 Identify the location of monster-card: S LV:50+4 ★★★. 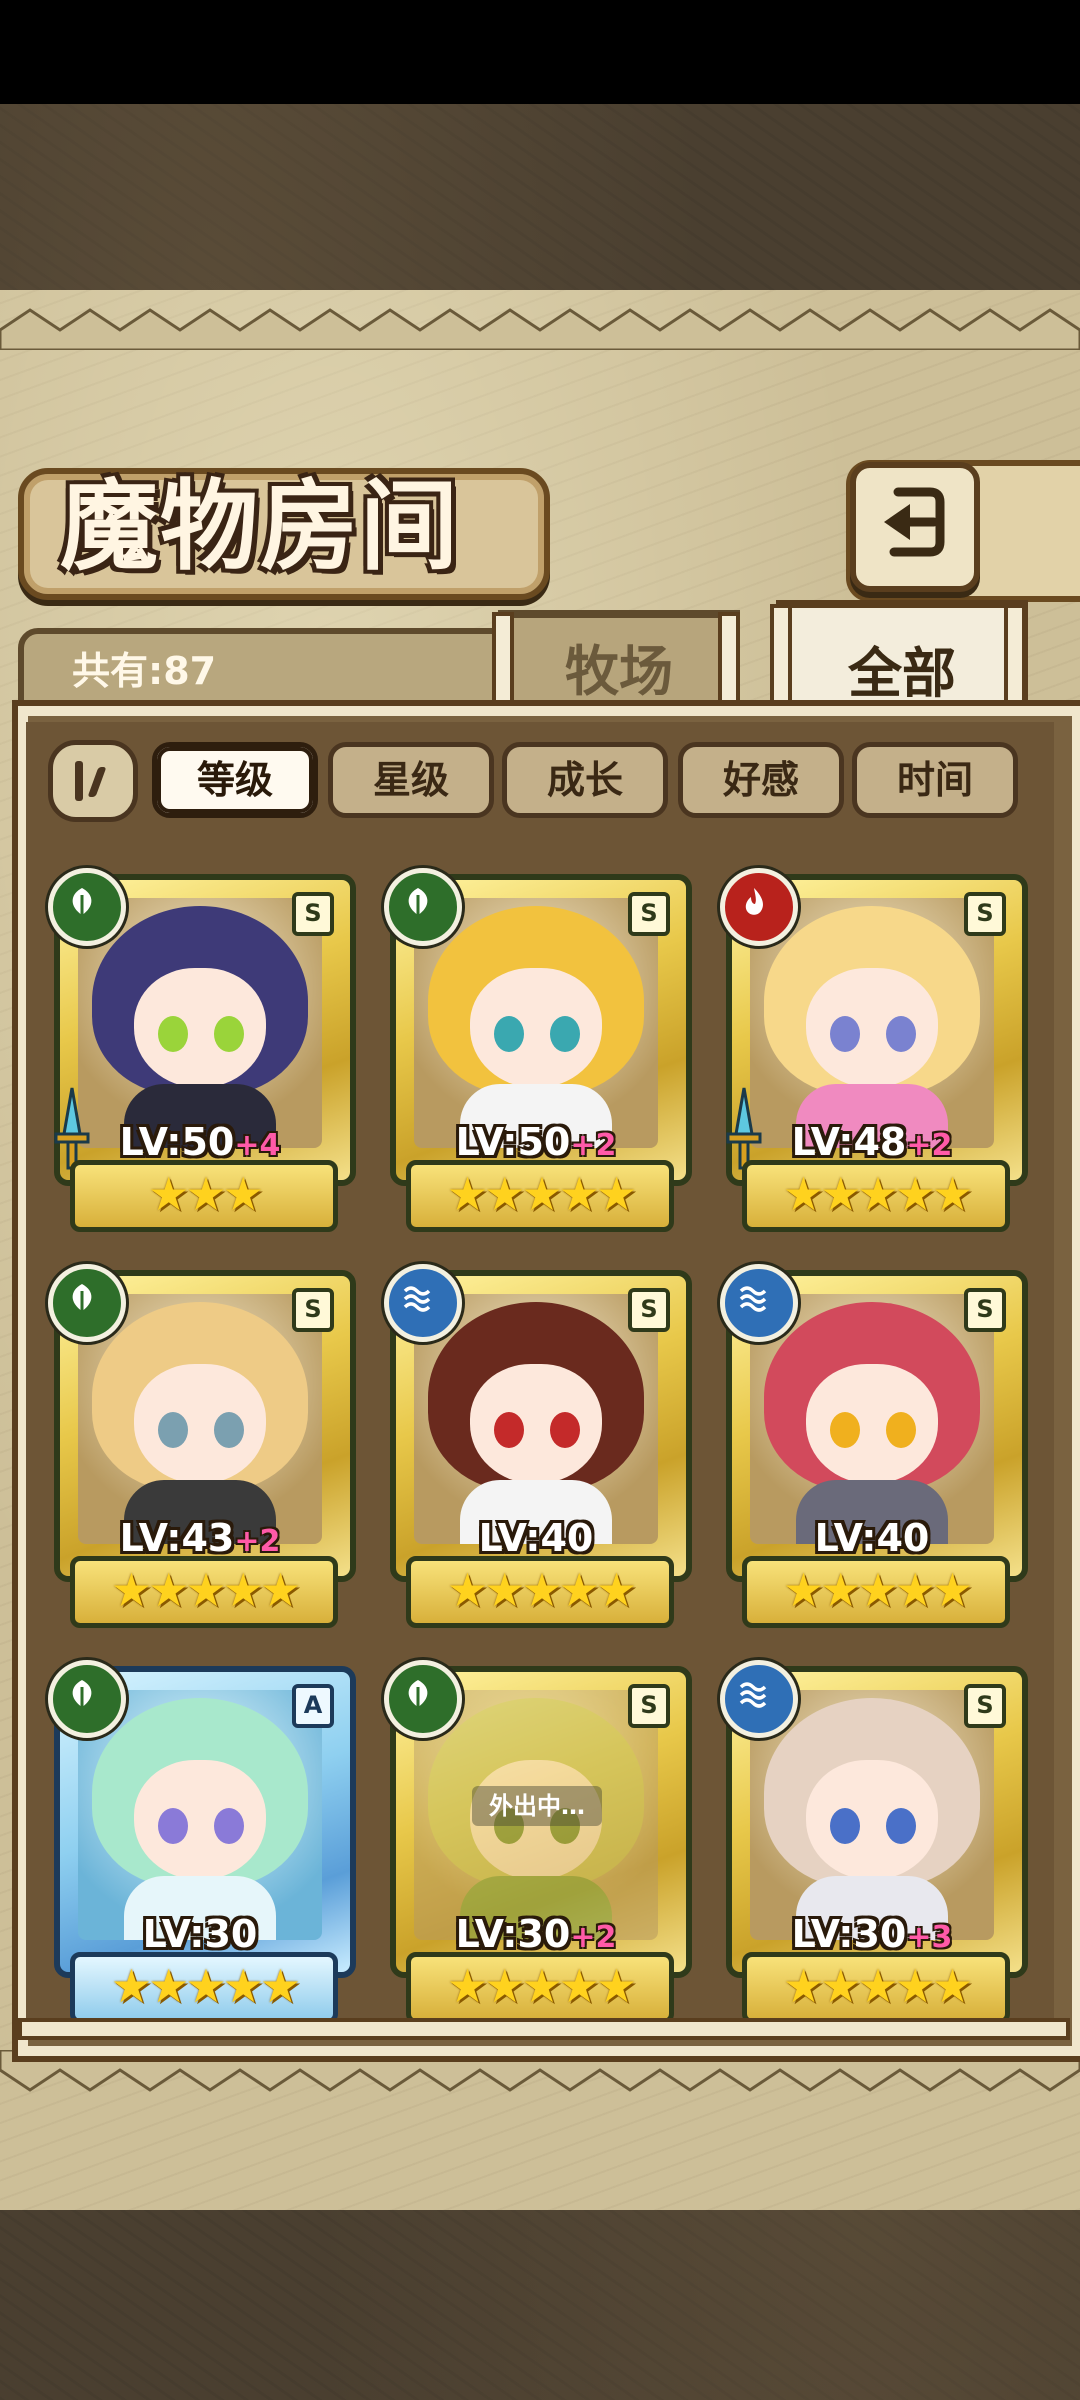
(201, 1051).